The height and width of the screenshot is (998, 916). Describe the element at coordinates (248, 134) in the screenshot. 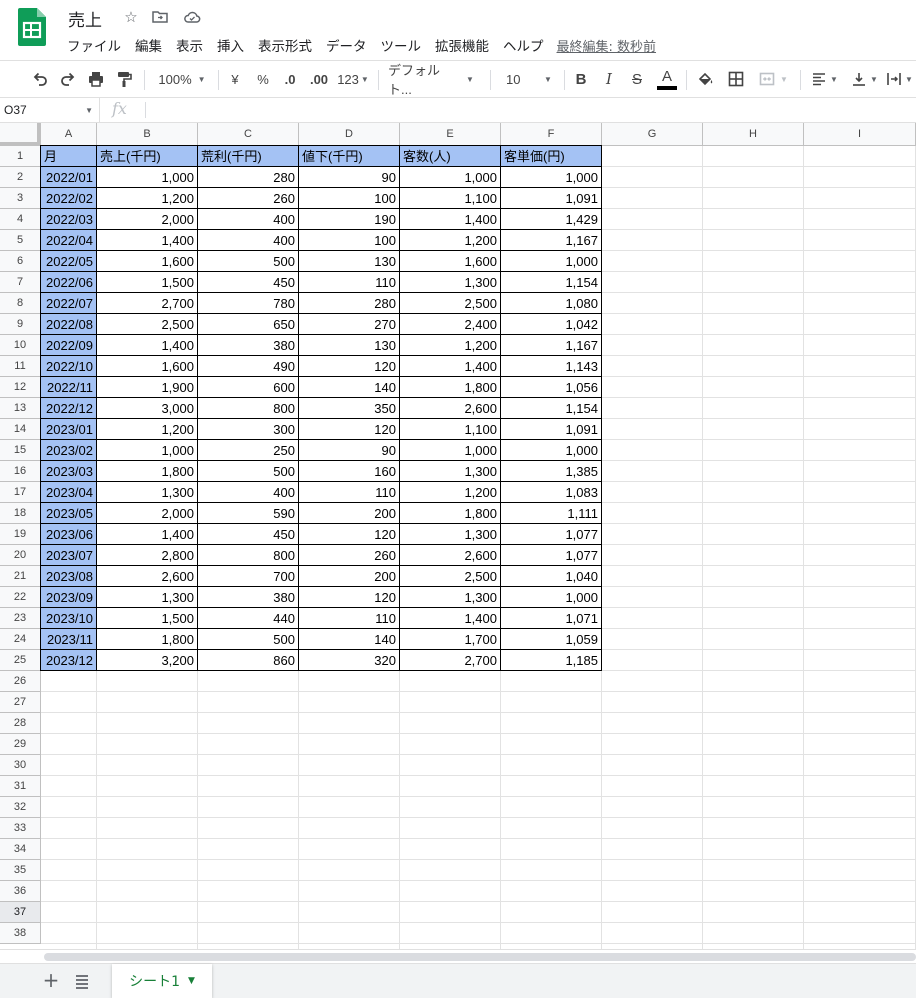

I see `column-header-c: C` at that location.